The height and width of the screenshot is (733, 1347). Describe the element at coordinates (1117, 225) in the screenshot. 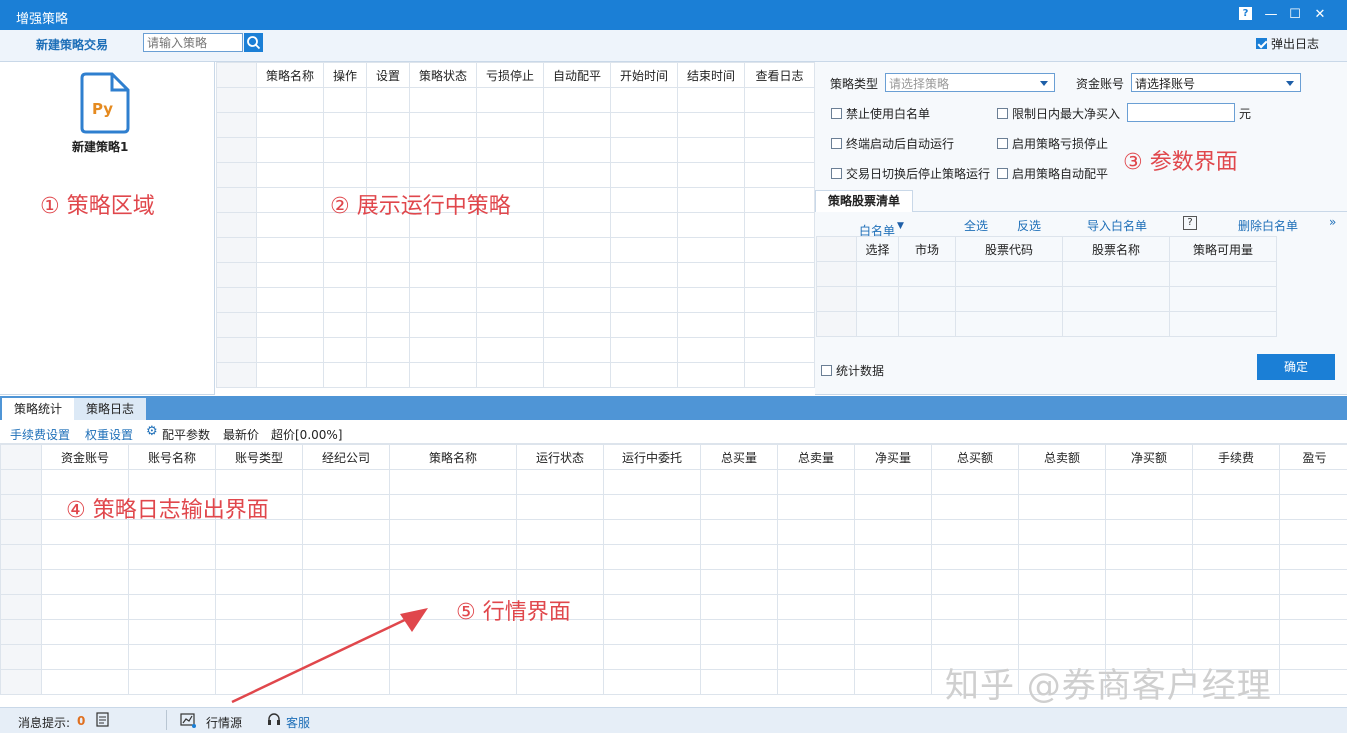

I see `import-whitelist-button: 导入白名单` at that location.